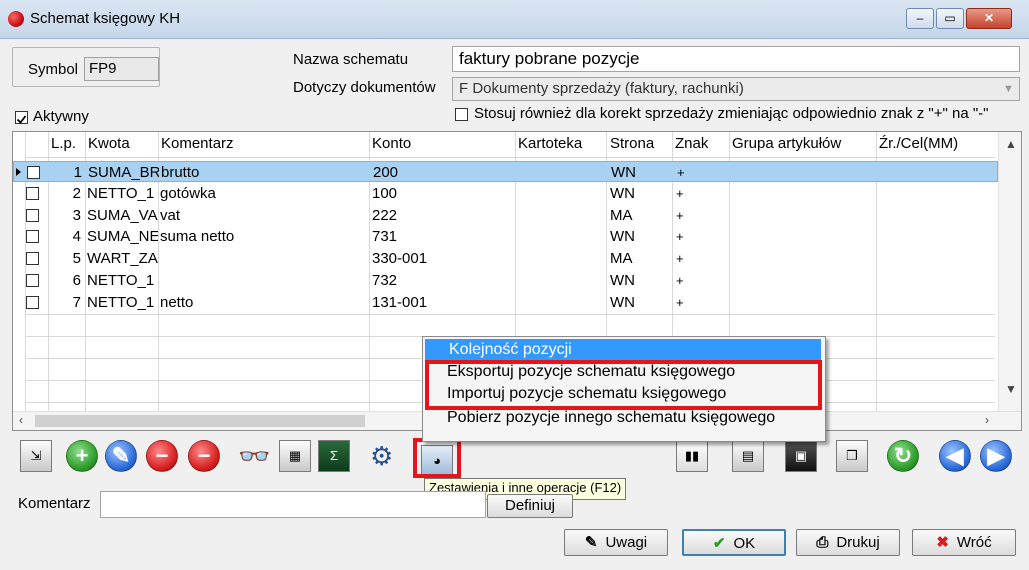  What do you see at coordinates (442, 236) in the screenshot?
I see `cell-konto: 731` at bounding box center [442, 236].